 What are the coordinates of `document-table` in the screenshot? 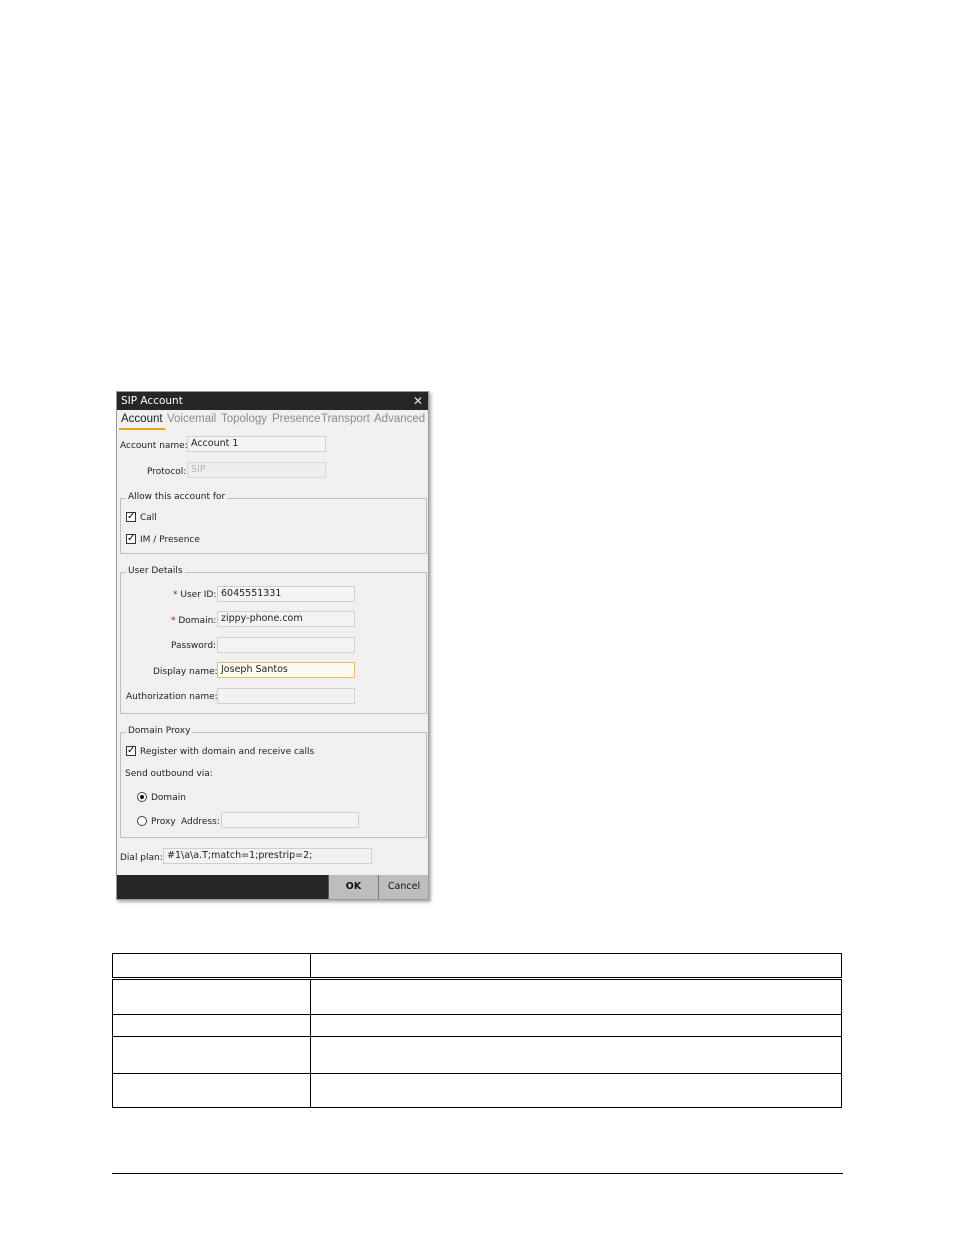 It's located at (477, 1030).